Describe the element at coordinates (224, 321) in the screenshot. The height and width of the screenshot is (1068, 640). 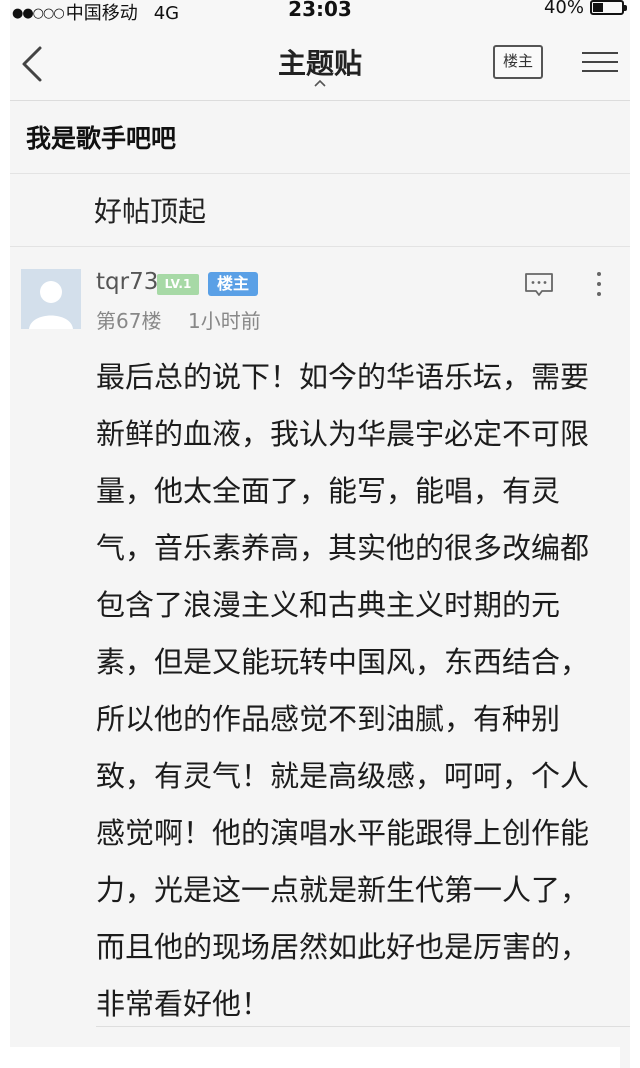
I see `post-time: 1小时前` at that location.